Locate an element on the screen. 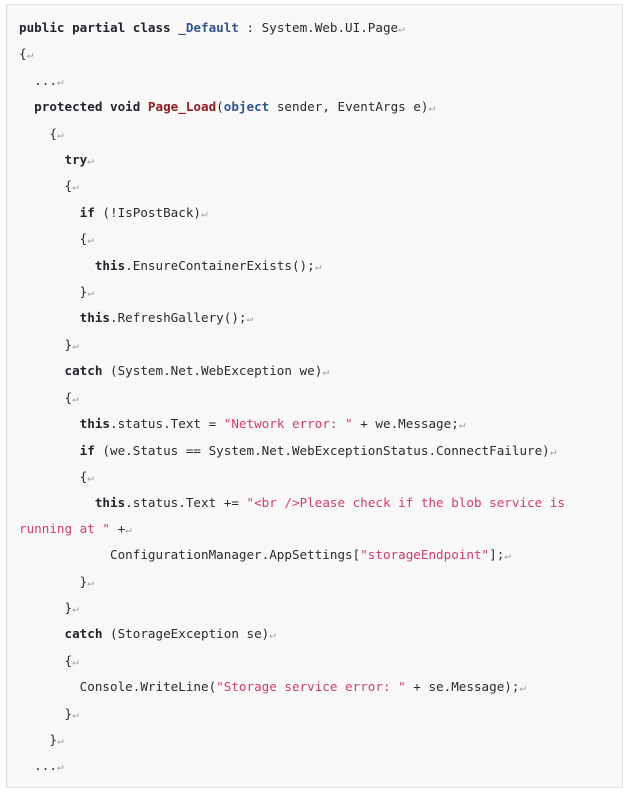 The width and height of the screenshot is (635, 800). code-token-kw: protected void is located at coordinates (91, 107).